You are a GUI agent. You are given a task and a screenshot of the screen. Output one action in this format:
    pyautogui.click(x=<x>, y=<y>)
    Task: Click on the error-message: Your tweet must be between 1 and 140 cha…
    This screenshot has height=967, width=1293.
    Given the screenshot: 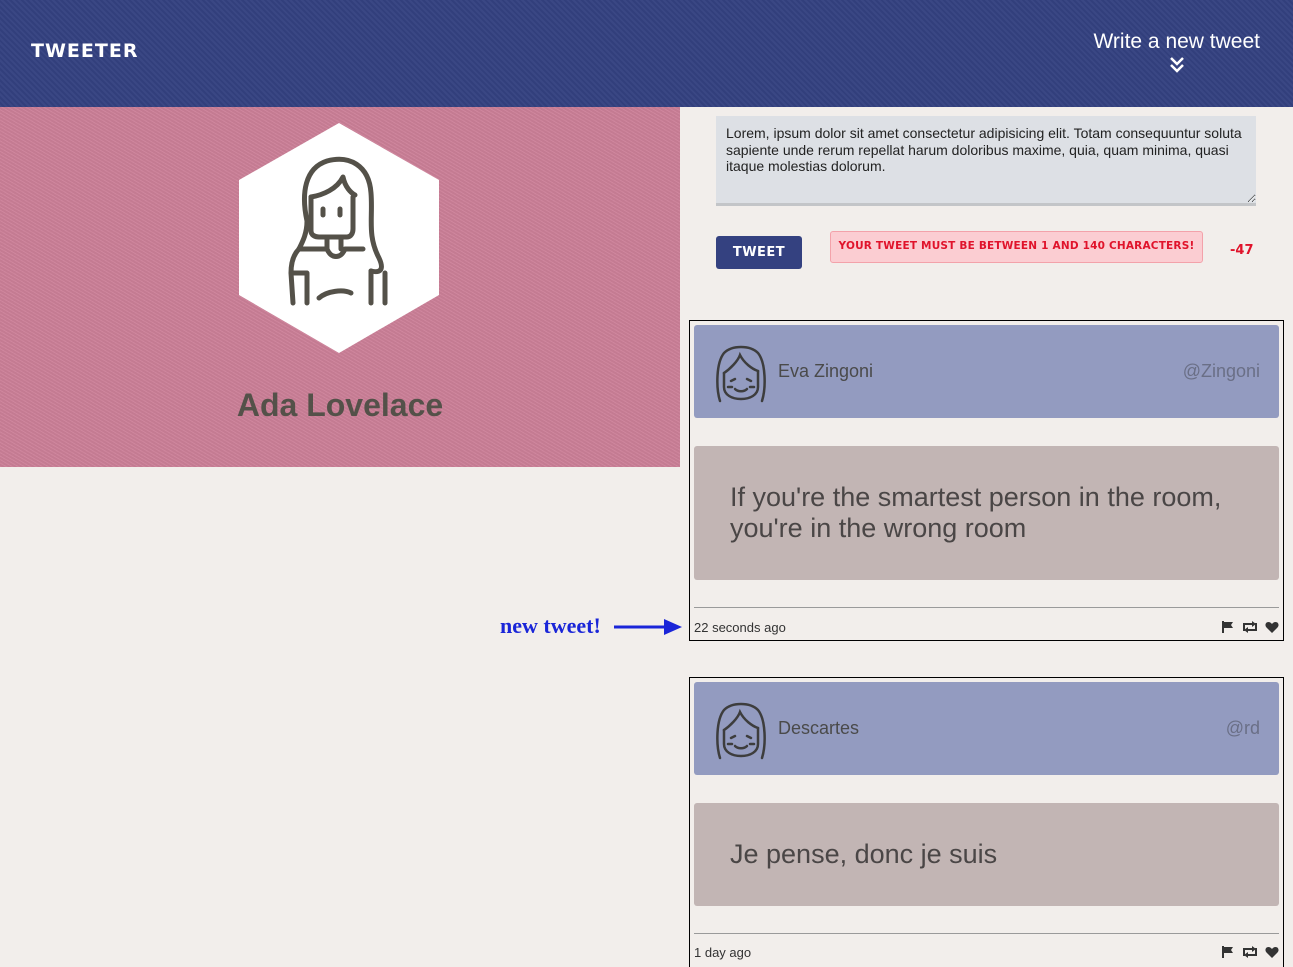 What is the action you would take?
    pyautogui.click(x=1016, y=247)
    